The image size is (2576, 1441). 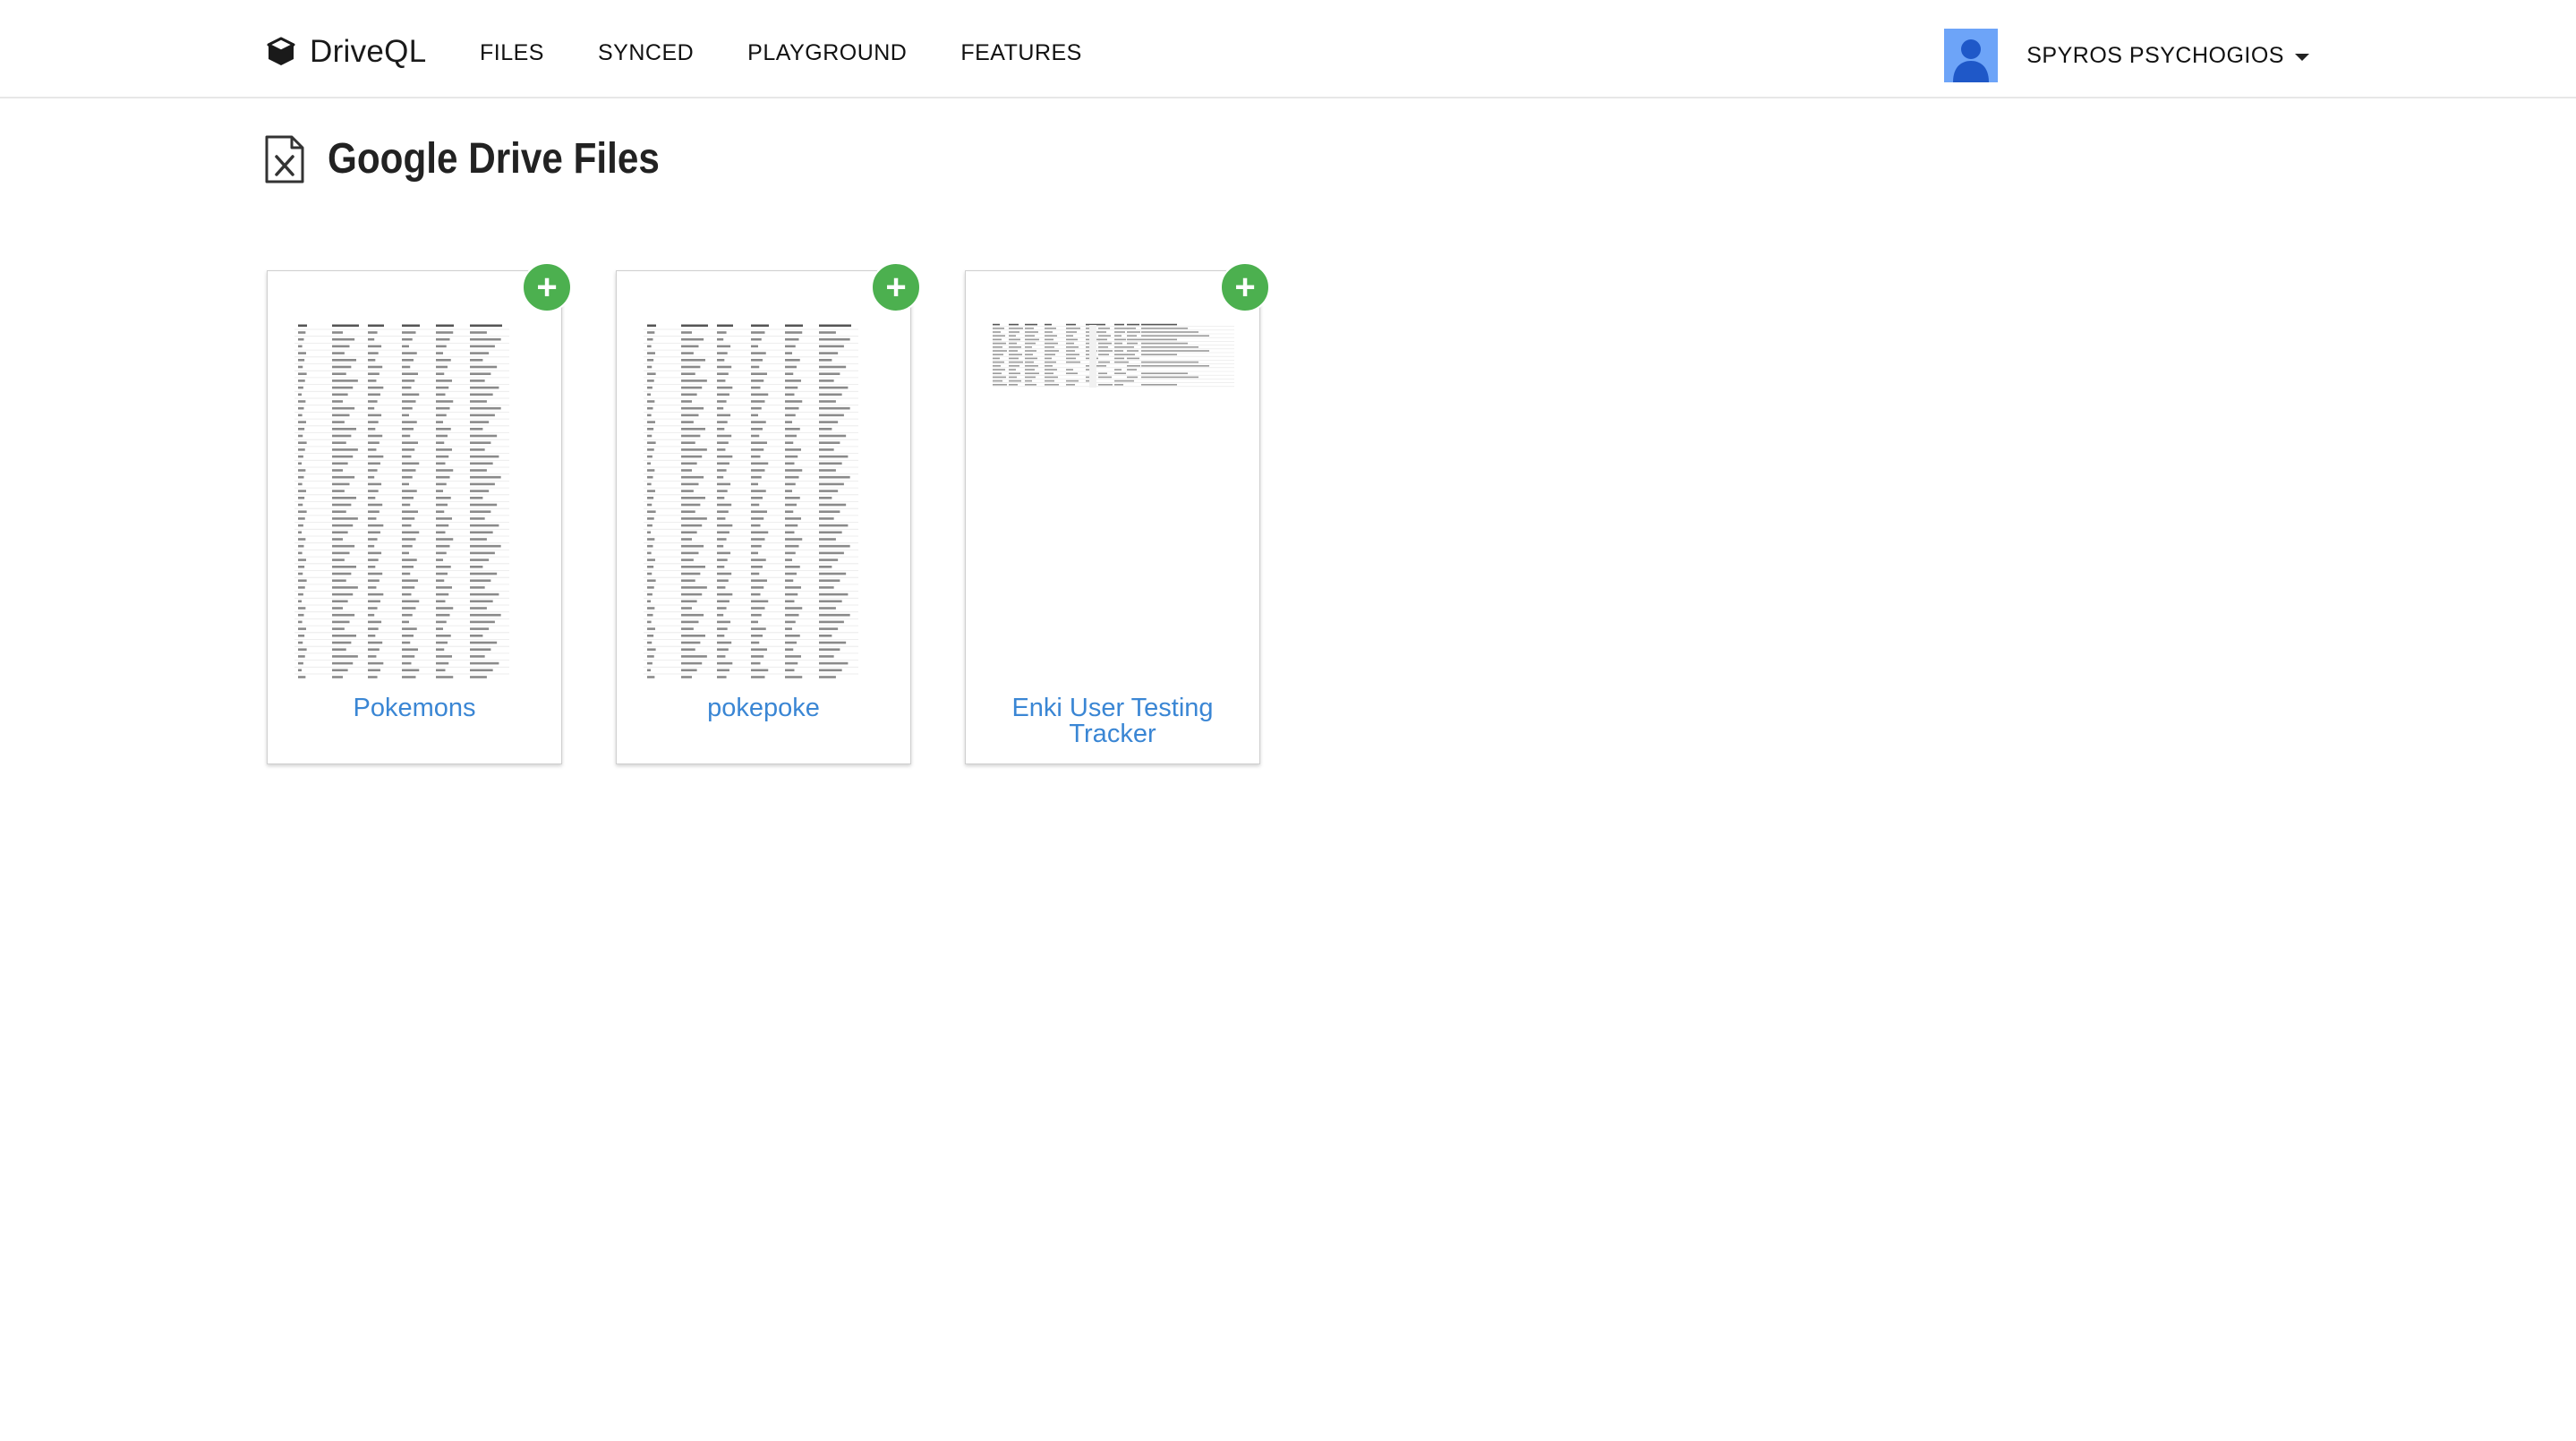 I want to click on file-name: pokepoke, so click(x=763, y=708).